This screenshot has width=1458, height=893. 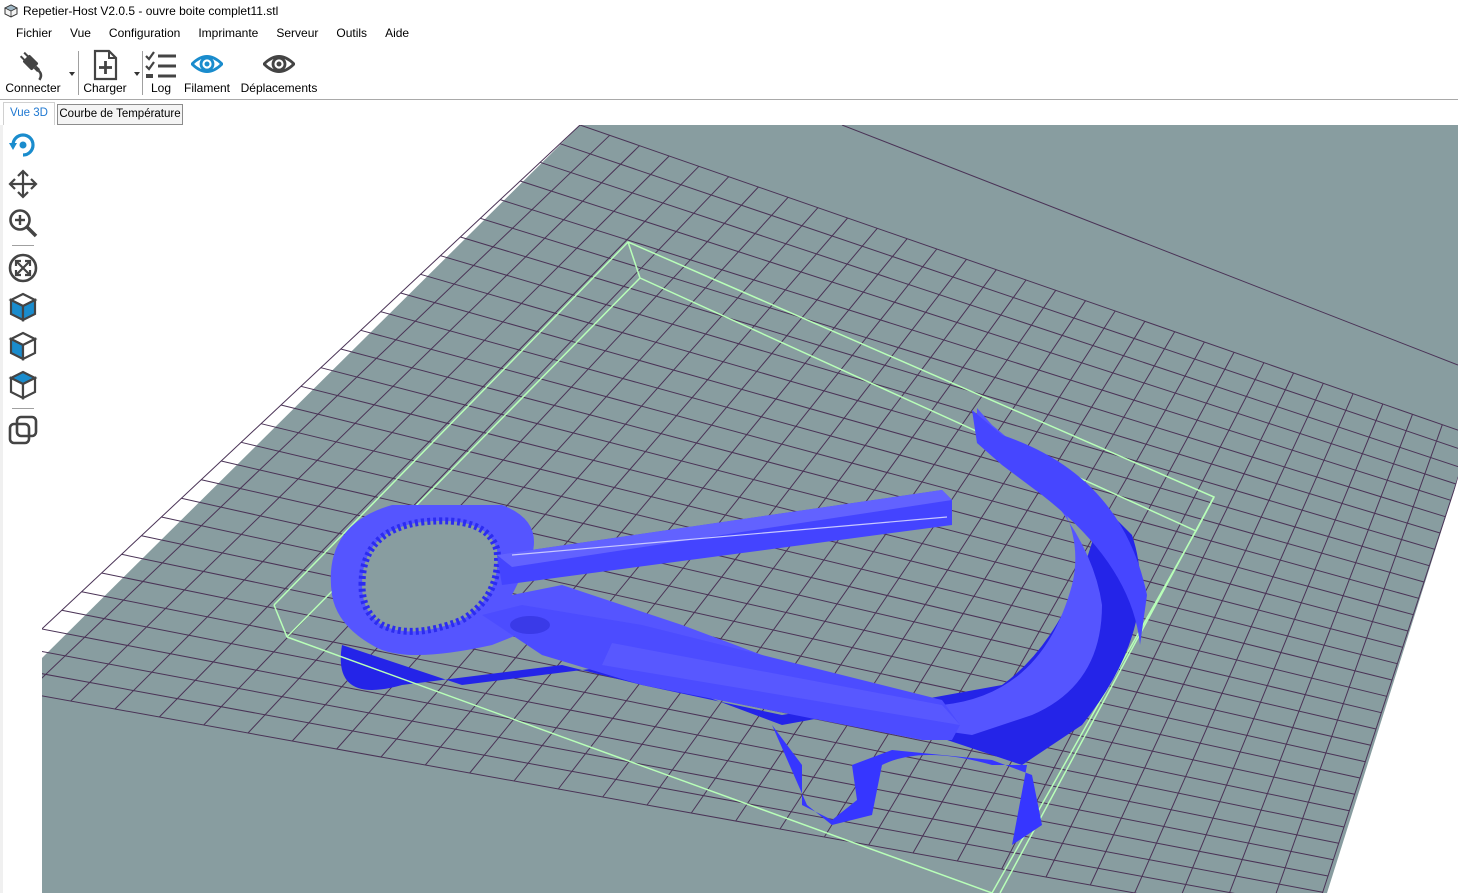 I want to click on menu-fichier: Fichier, so click(x=34, y=33).